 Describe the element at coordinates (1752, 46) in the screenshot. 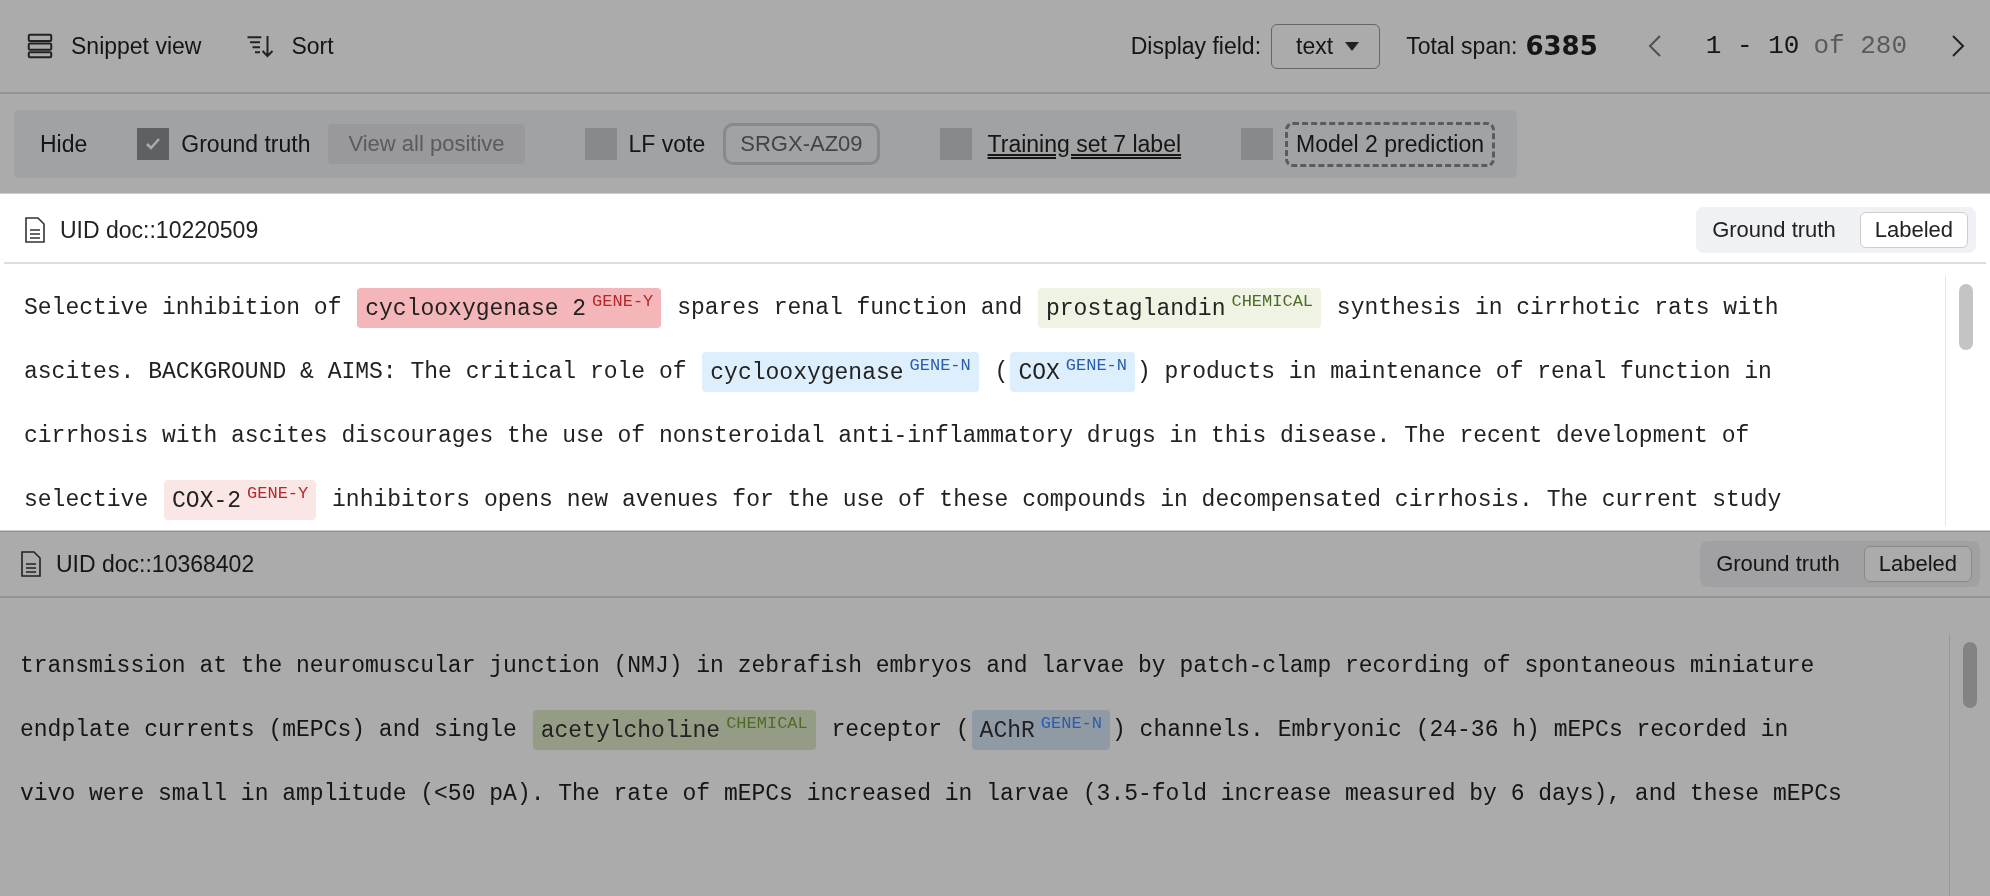

I see `page-range: 1 - 10` at that location.